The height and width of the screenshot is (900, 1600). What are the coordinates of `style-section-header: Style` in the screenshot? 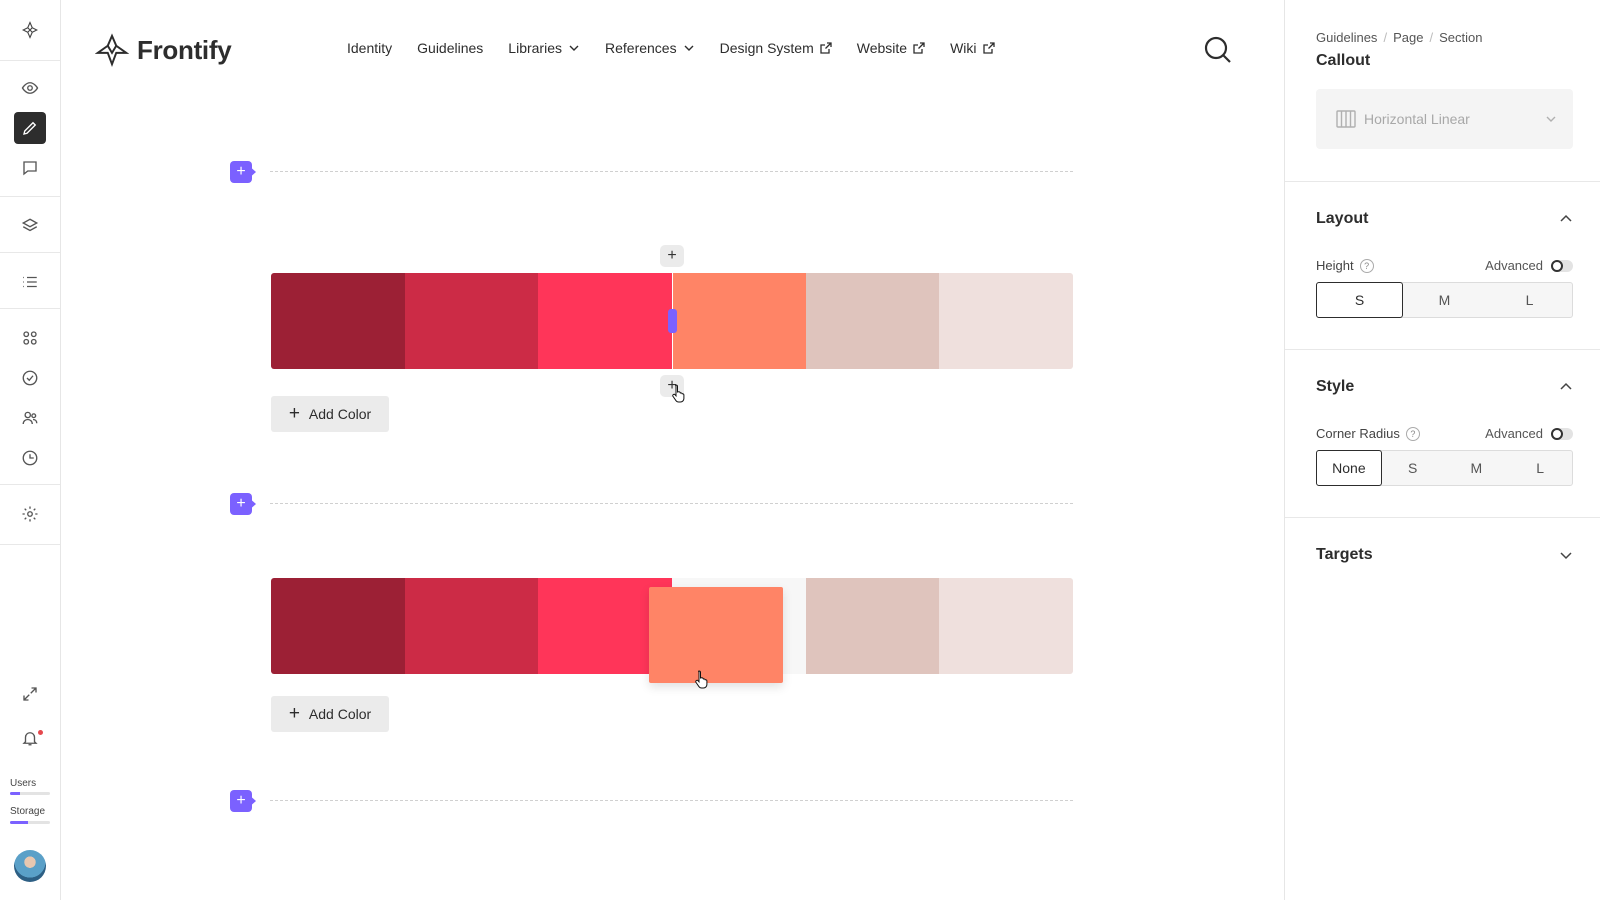 It's located at (1444, 387).